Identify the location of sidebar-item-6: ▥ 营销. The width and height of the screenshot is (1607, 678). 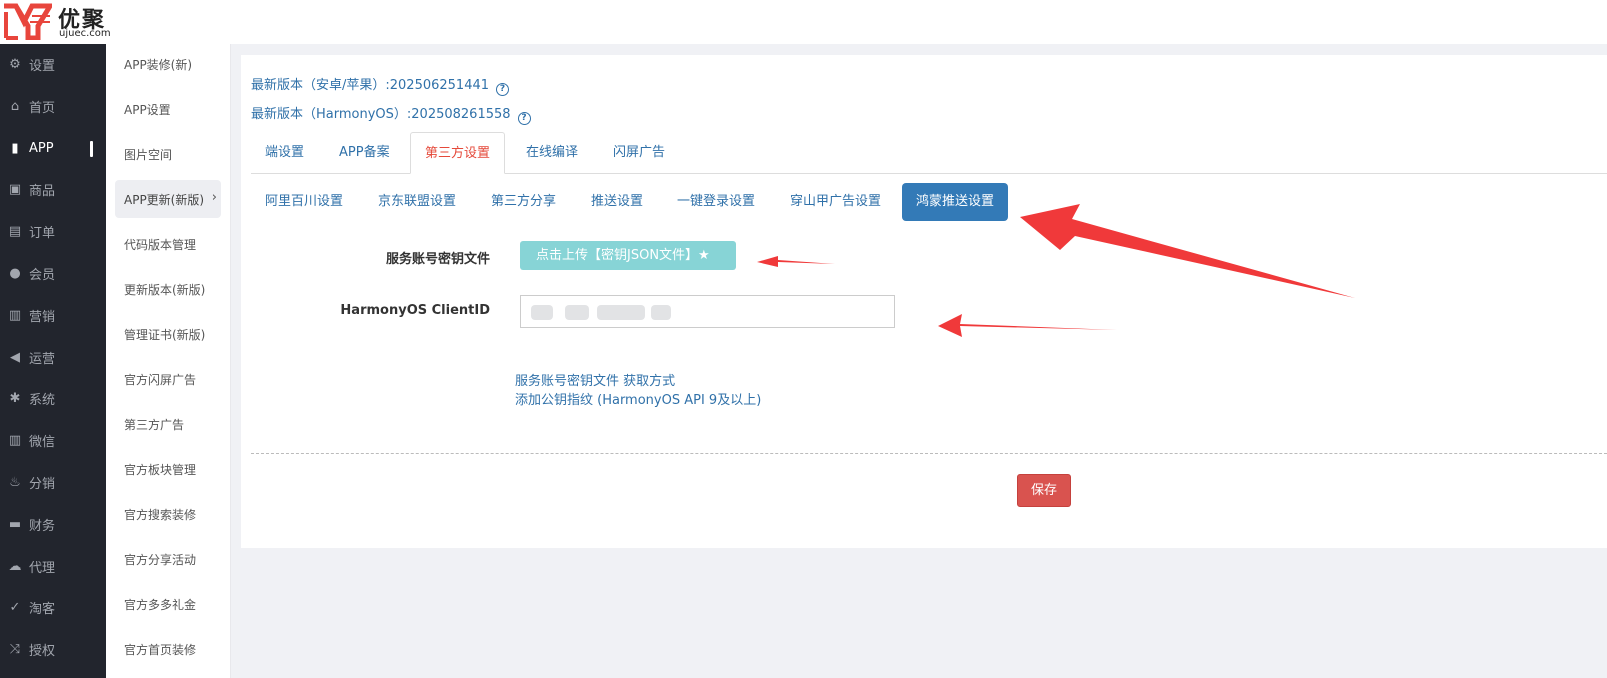
(53, 315).